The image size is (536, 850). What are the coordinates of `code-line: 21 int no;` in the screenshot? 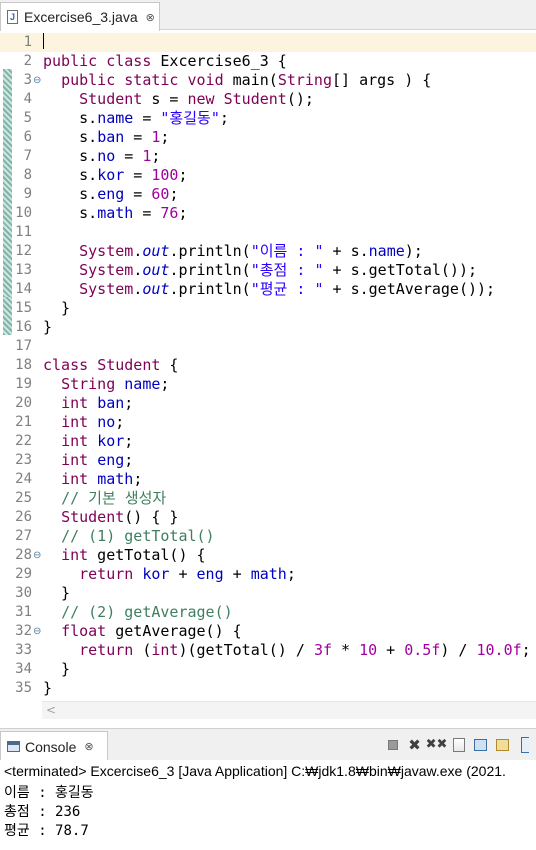 It's located at (268, 422).